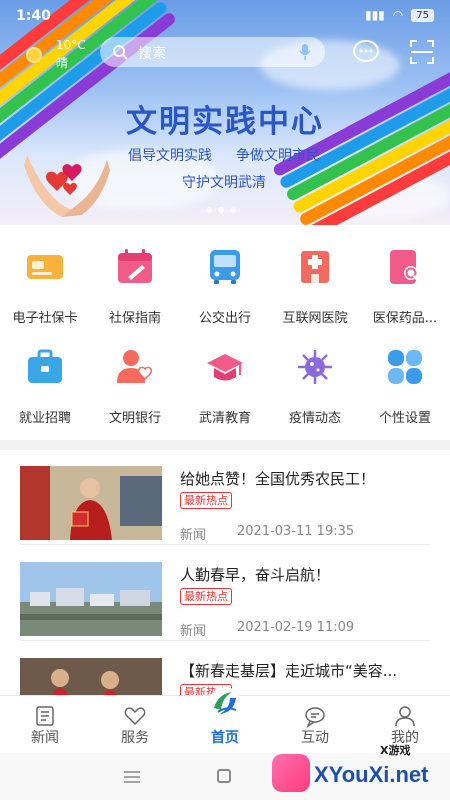 The height and width of the screenshot is (800, 450). What do you see at coordinates (296, 627) in the screenshot?
I see `news-date: 2021-02-19 11:09` at bounding box center [296, 627].